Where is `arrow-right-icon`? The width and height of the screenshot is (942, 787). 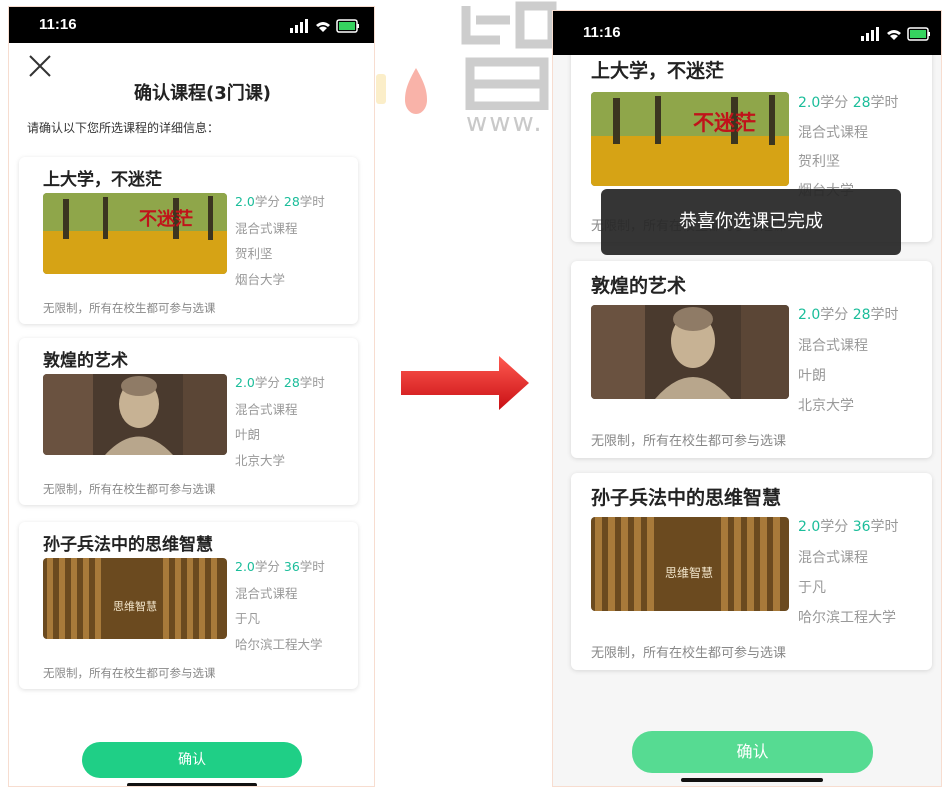 arrow-right-icon is located at coordinates (465, 383).